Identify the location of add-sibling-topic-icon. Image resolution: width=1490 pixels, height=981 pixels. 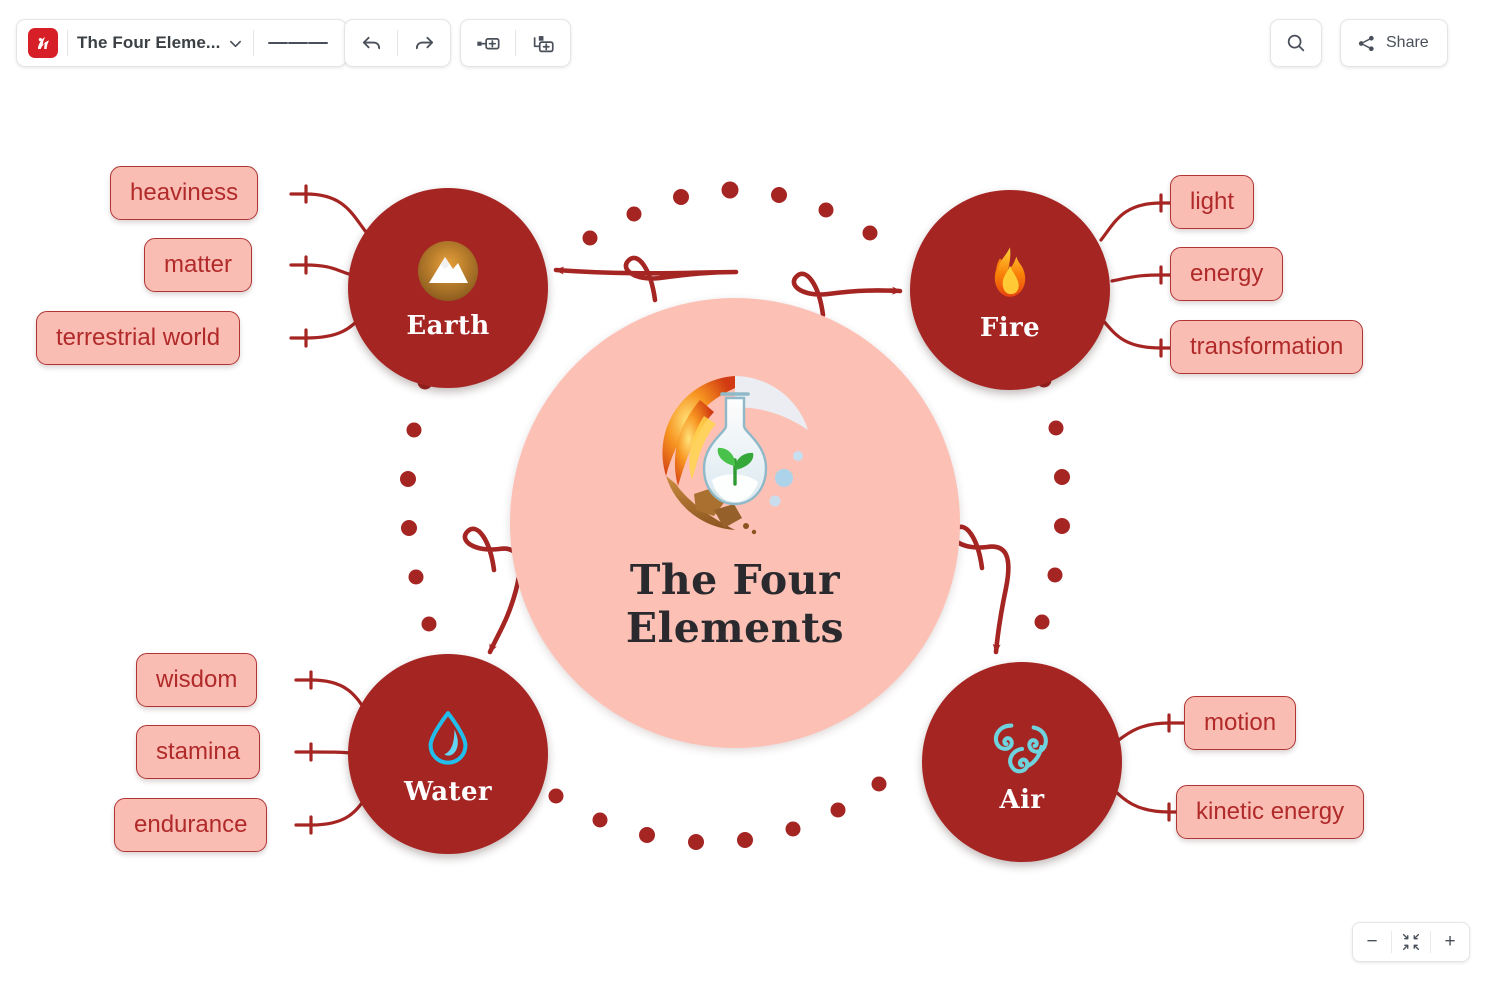
(488, 43).